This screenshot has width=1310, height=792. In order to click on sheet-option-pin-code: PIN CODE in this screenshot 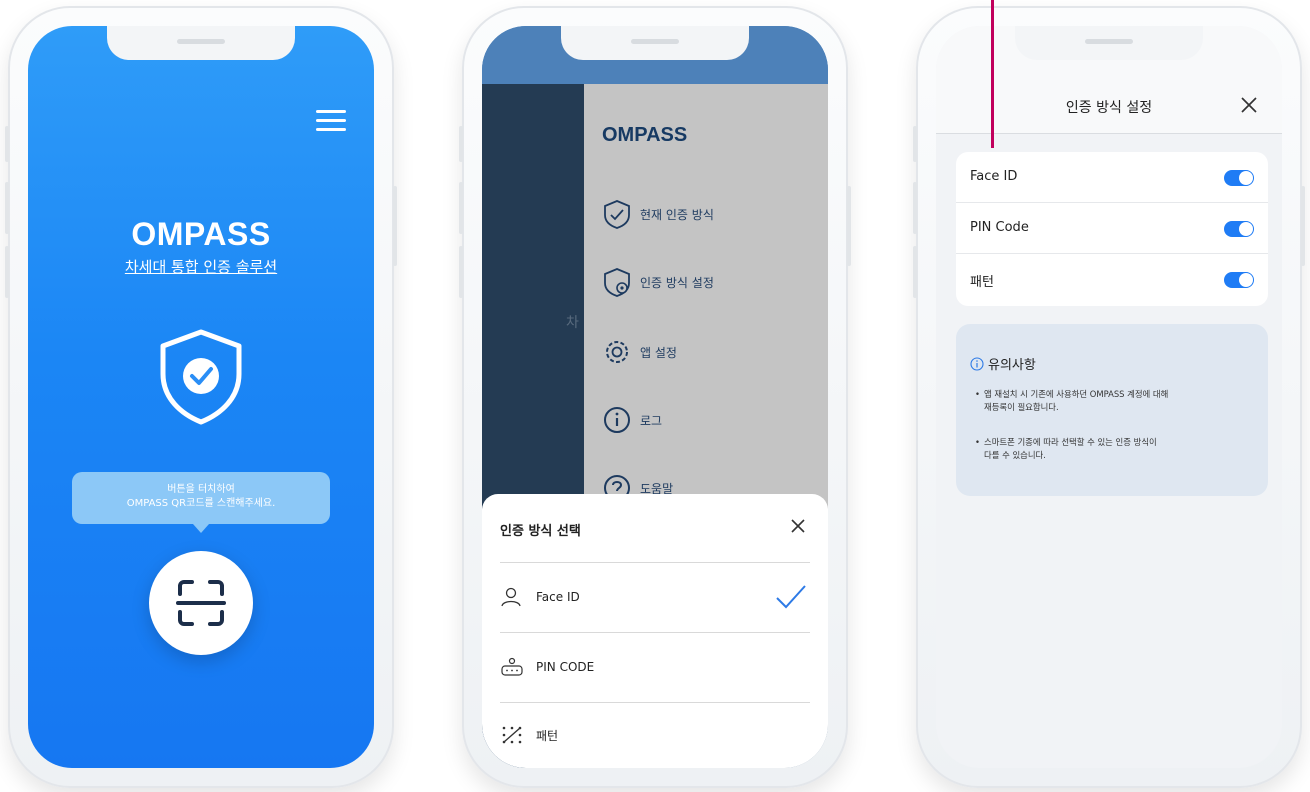, I will do `click(655, 667)`.